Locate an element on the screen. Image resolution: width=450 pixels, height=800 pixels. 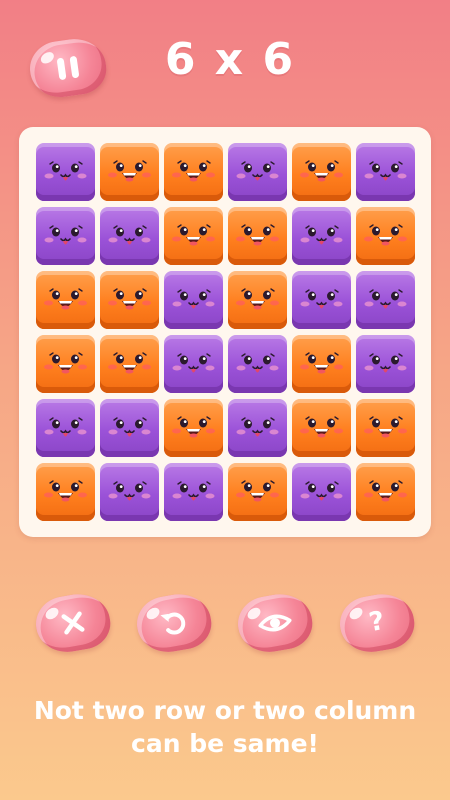
hint-line-2: can be same! is located at coordinates (225, 743).